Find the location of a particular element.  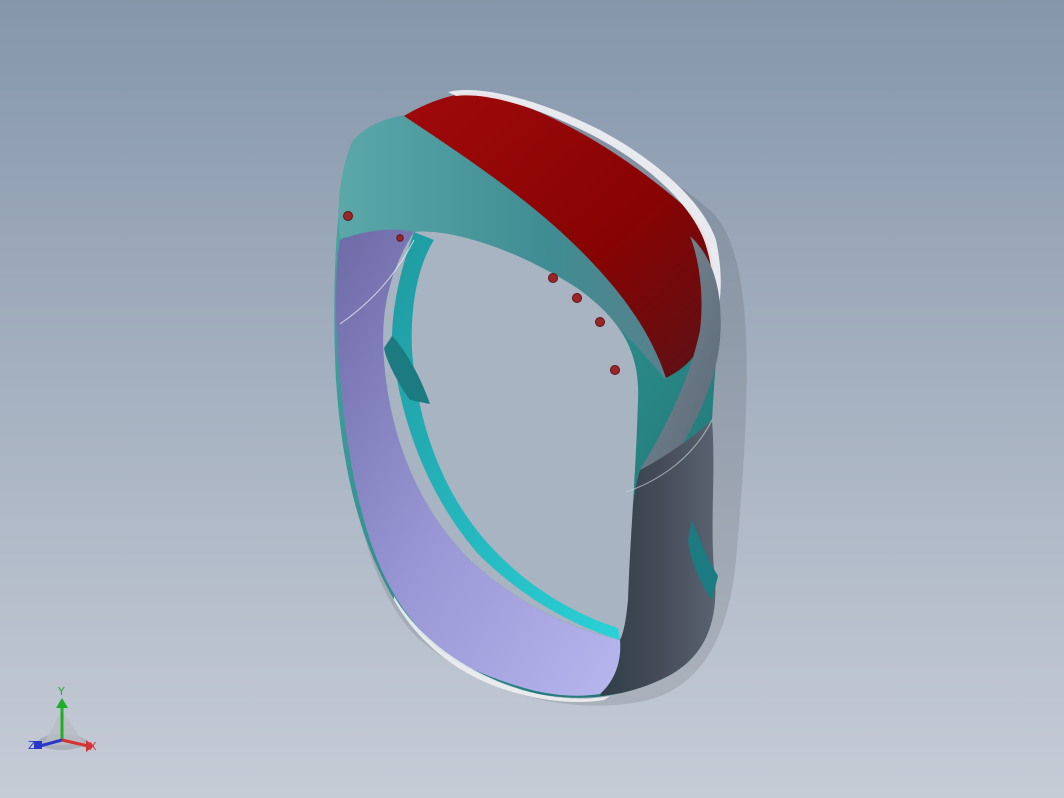

triad-graphic is located at coordinates (64, 725).